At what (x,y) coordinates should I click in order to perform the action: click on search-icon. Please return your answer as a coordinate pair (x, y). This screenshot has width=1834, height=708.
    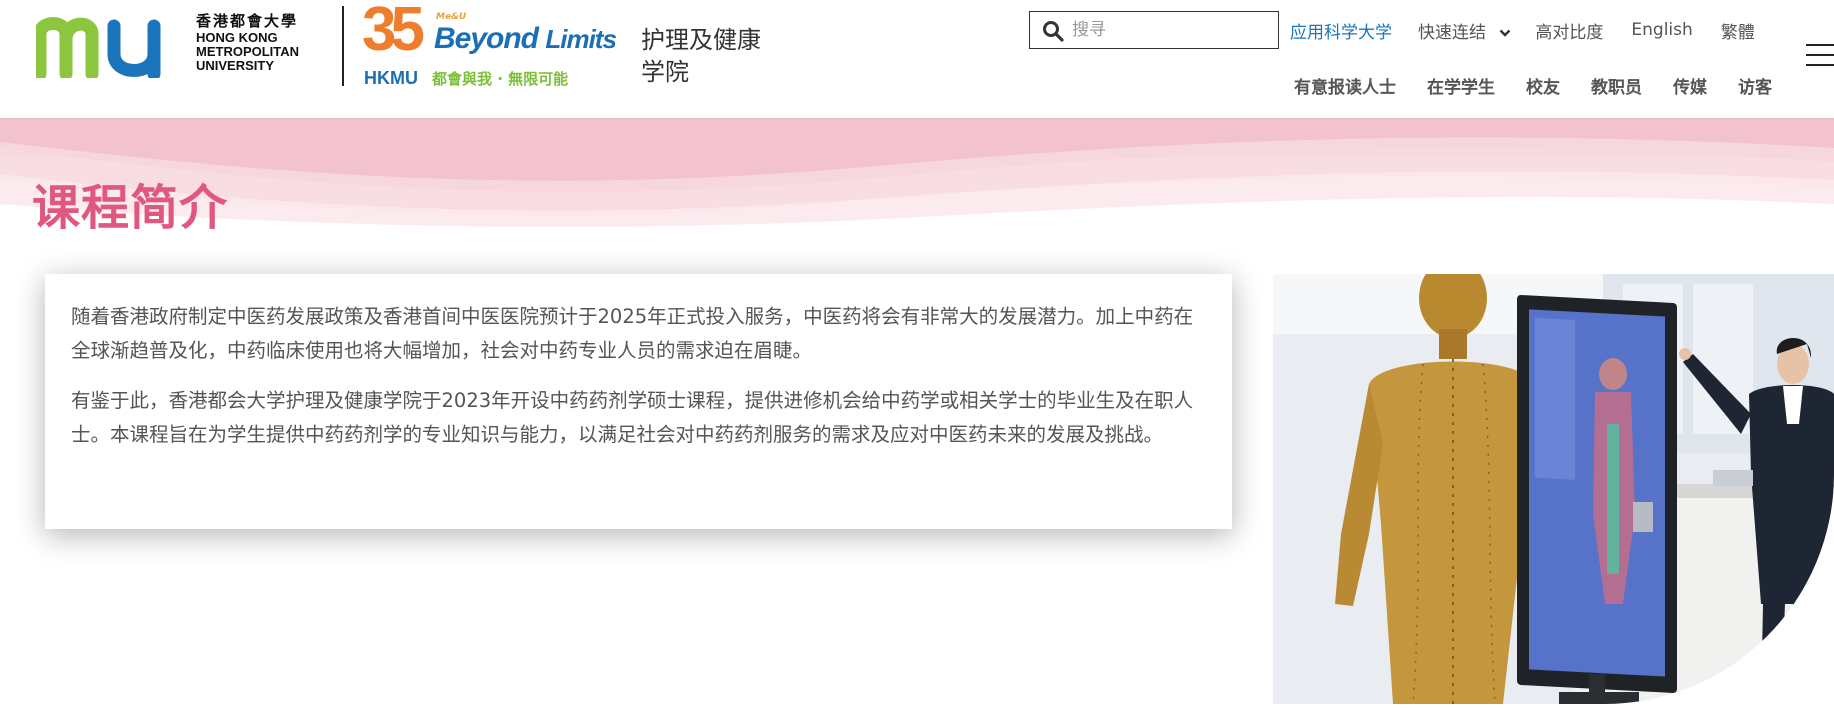
    Looking at the image, I should click on (1053, 31).